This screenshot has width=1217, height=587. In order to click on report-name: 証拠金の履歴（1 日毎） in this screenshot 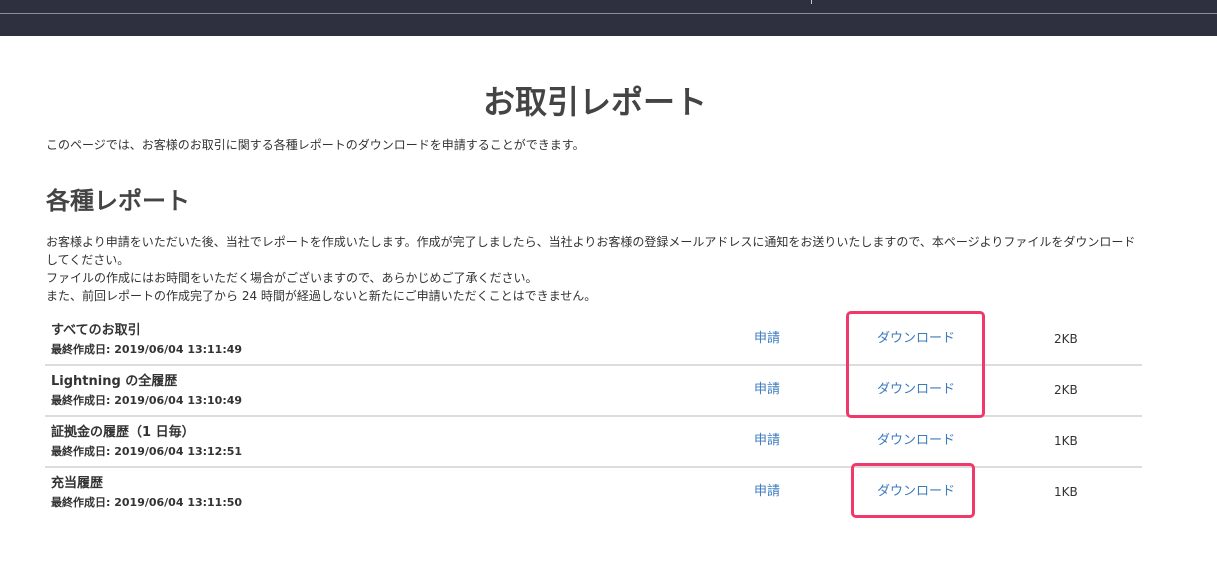, I will do `click(123, 432)`.